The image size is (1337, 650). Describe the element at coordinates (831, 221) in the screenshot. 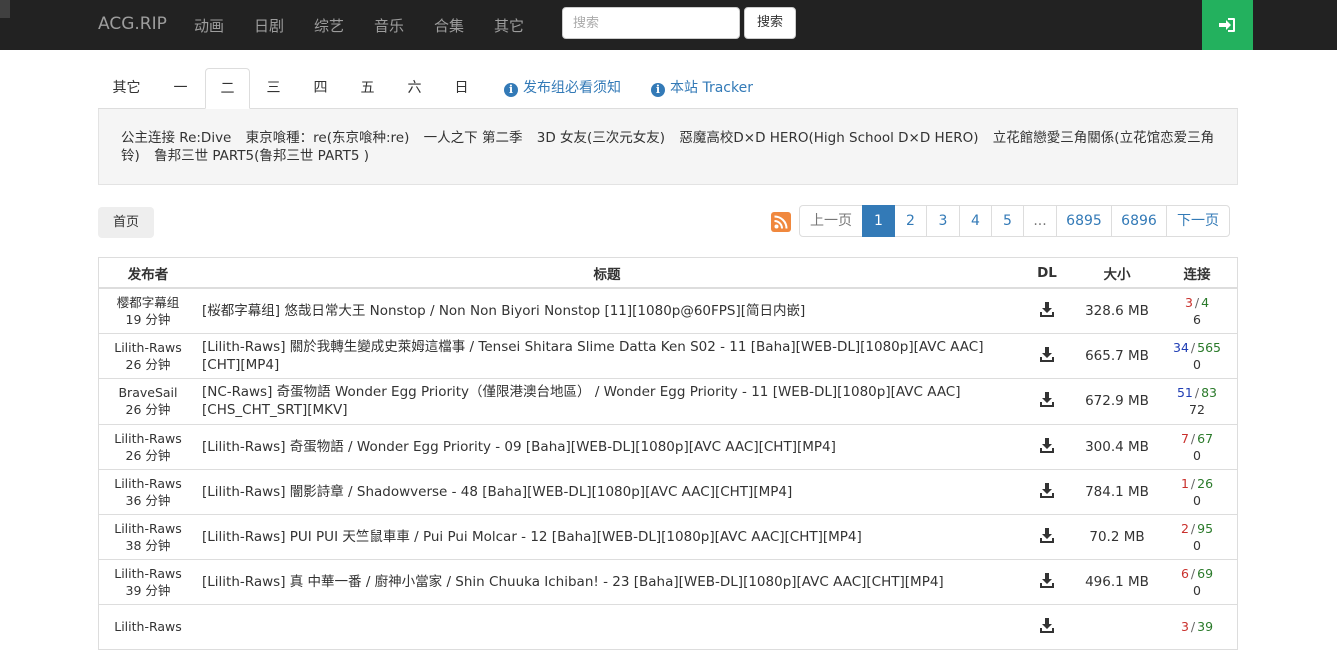

I see `prev-page-button: 上一页` at that location.